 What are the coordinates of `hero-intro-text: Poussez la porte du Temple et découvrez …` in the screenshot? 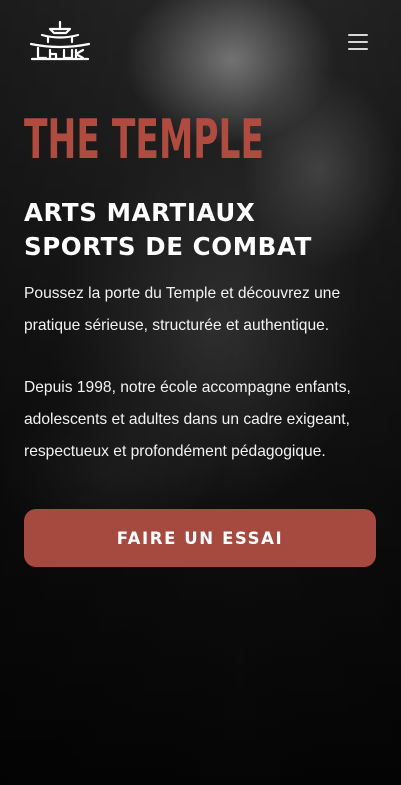 It's located at (182, 309).